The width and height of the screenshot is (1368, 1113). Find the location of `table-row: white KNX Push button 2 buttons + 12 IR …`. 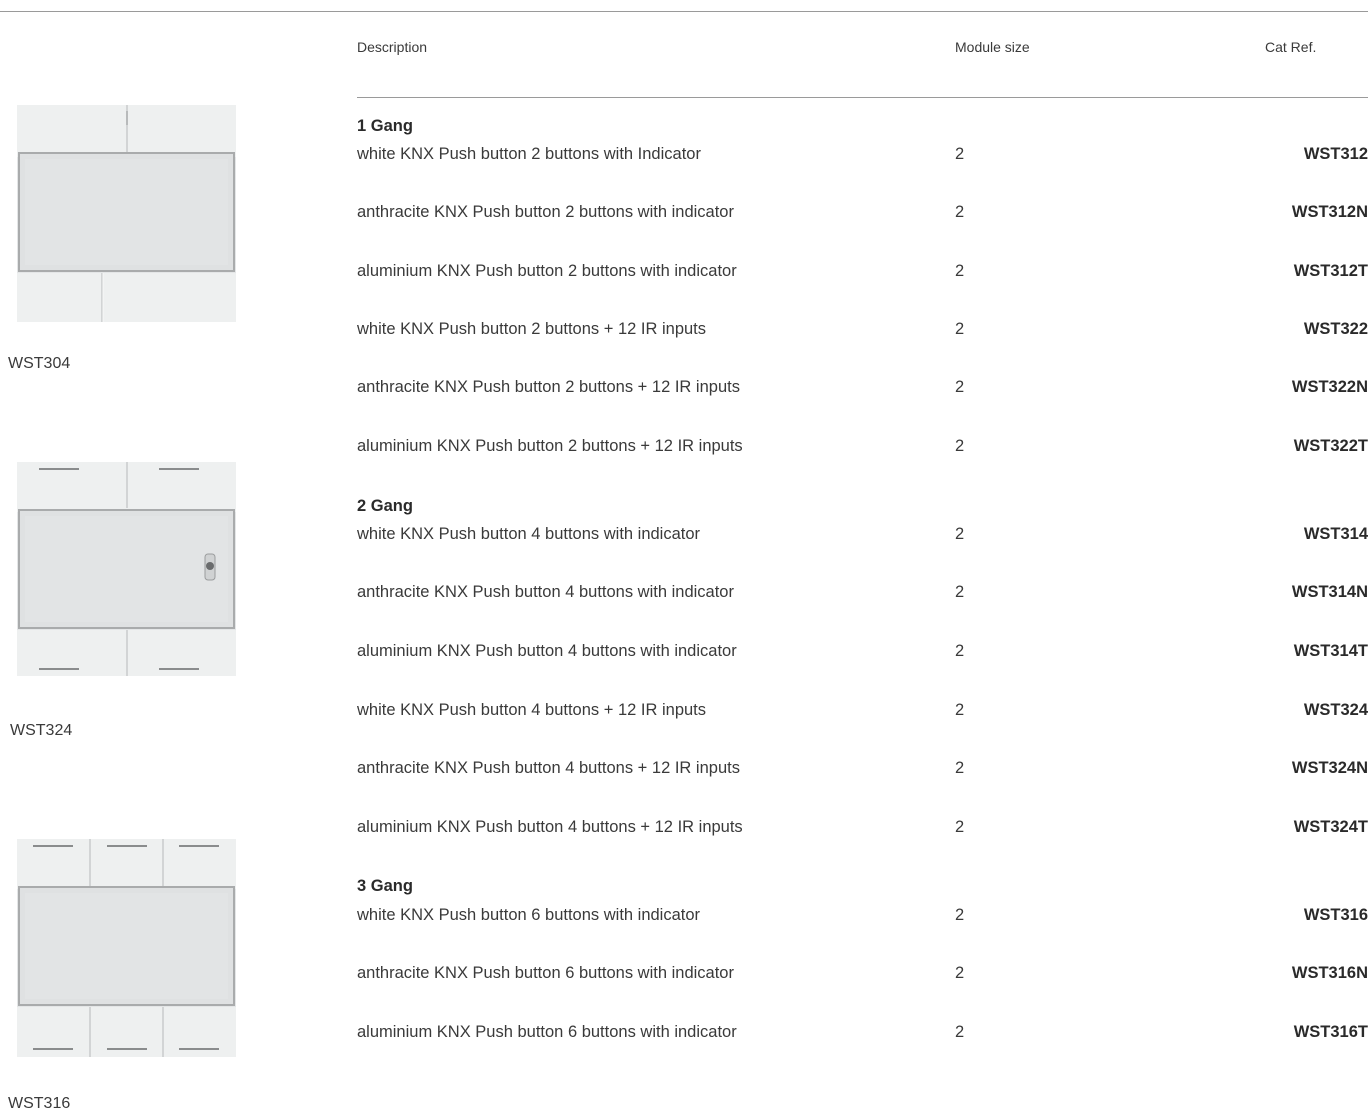

table-row: white KNX Push button 2 buttons + 12 IR … is located at coordinates (862, 330).